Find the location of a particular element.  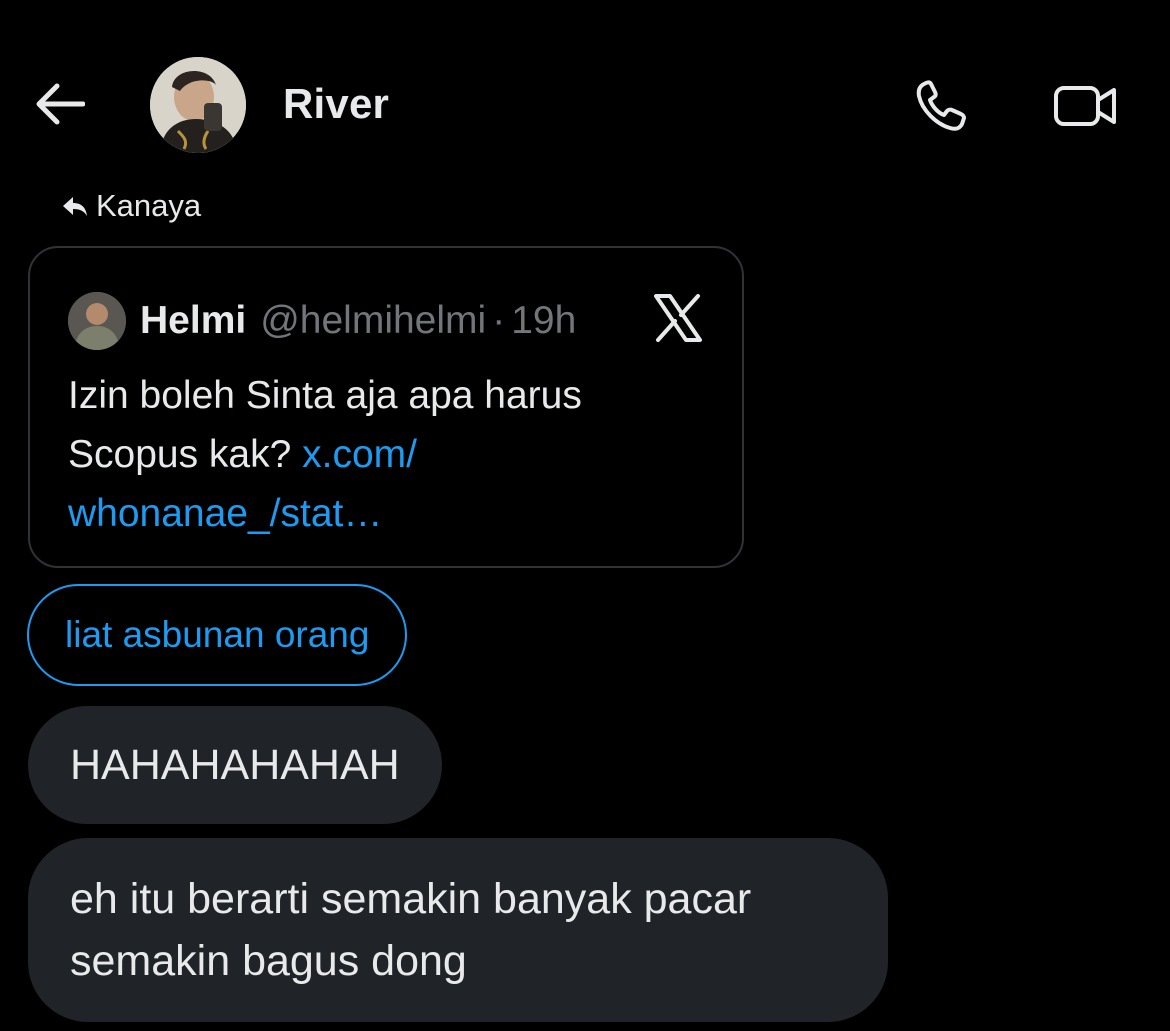

back-button is located at coordinates (59, 104).